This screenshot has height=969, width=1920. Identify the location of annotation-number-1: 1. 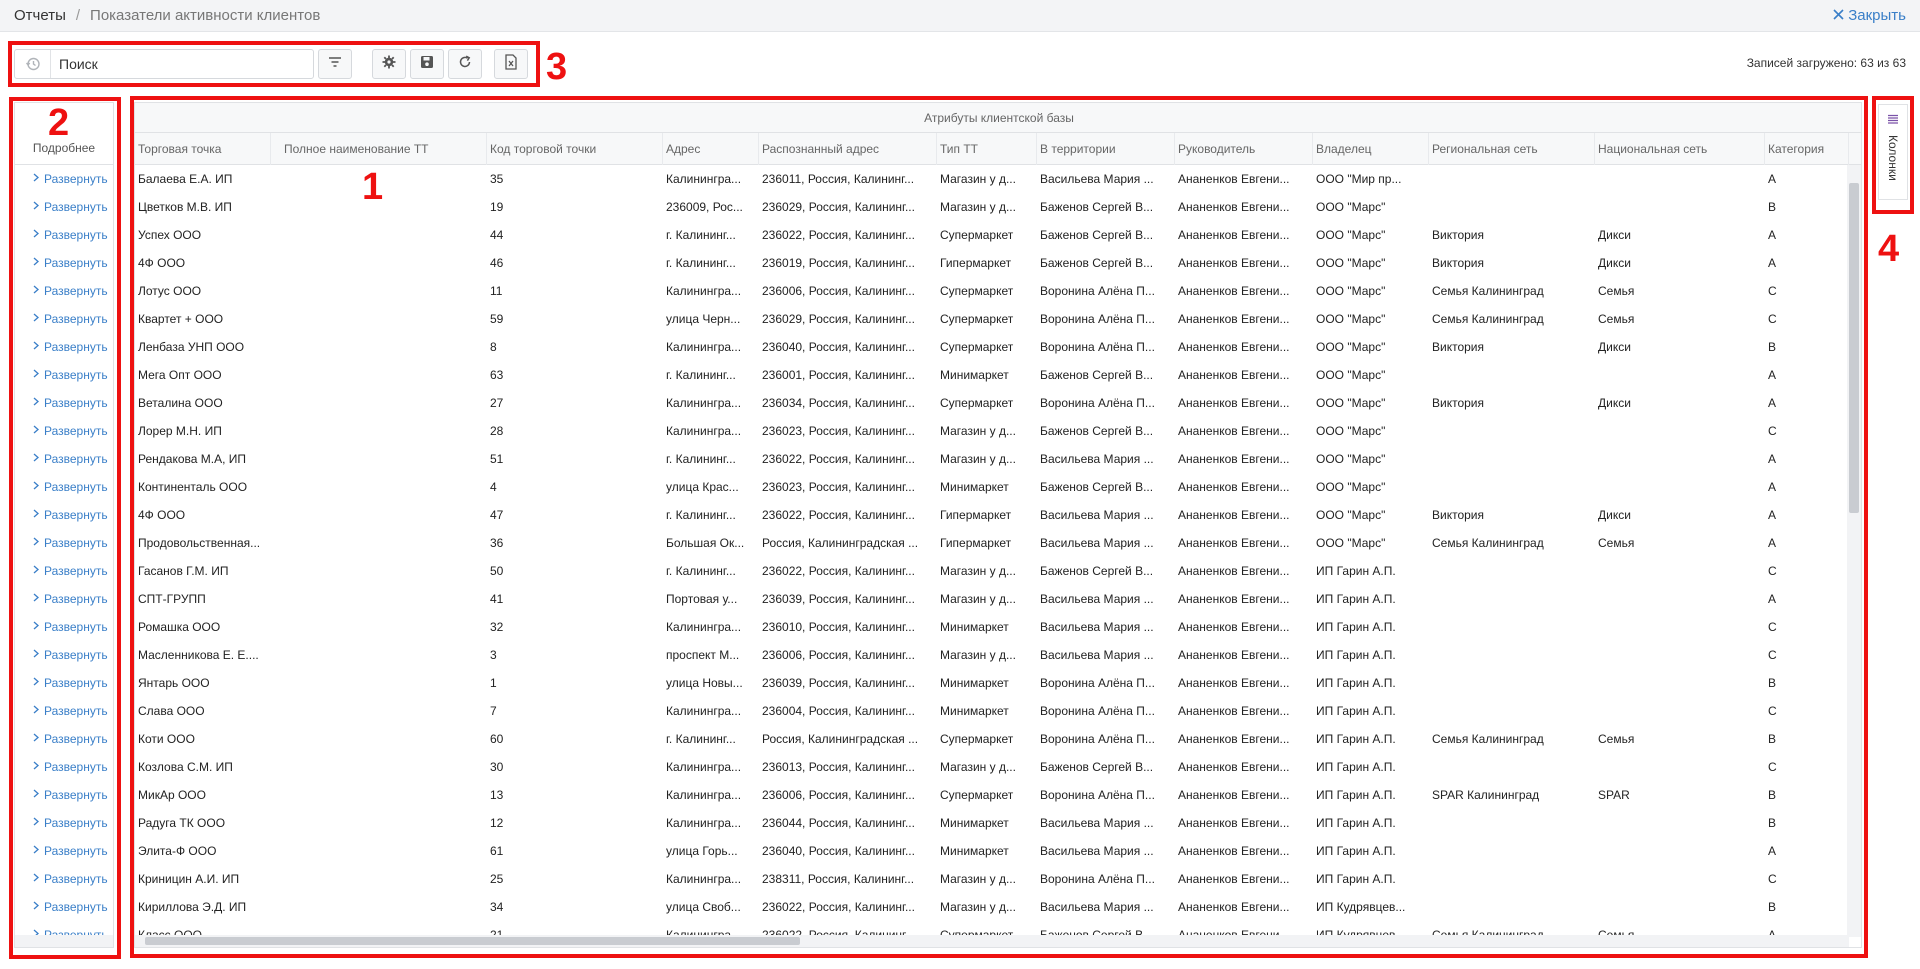
(373, 187).